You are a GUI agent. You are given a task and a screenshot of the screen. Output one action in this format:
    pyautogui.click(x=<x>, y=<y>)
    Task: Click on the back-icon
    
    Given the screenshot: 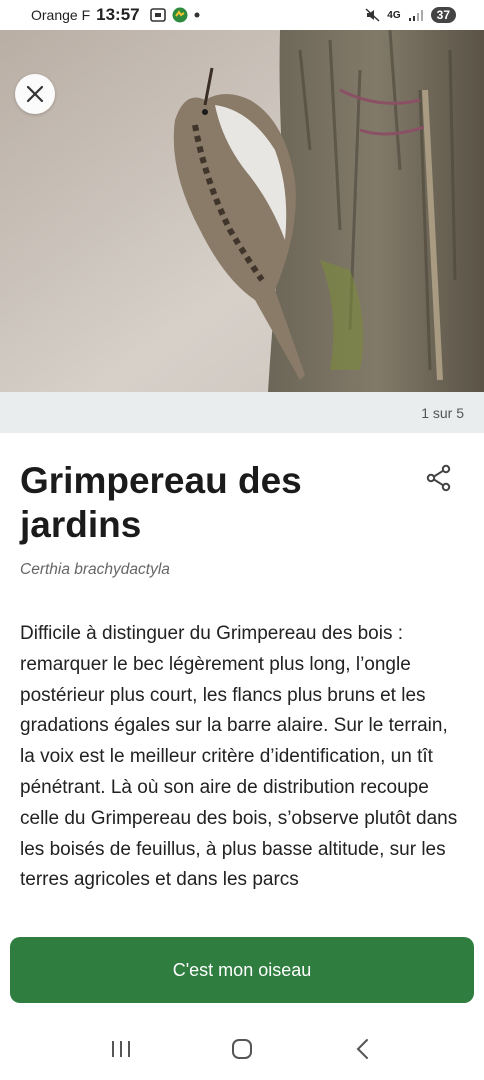 What is the action you would take?
    pyautogui.click(x=362, y=1049)
    